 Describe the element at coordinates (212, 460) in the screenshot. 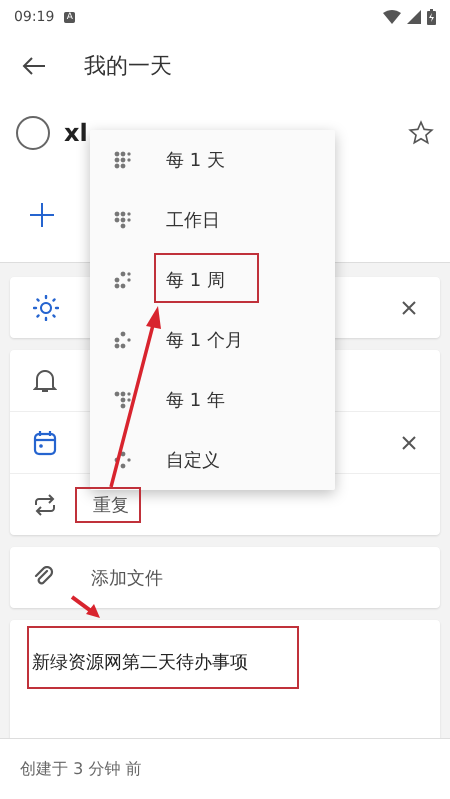

I see `menu-item: 自定义` at that location.